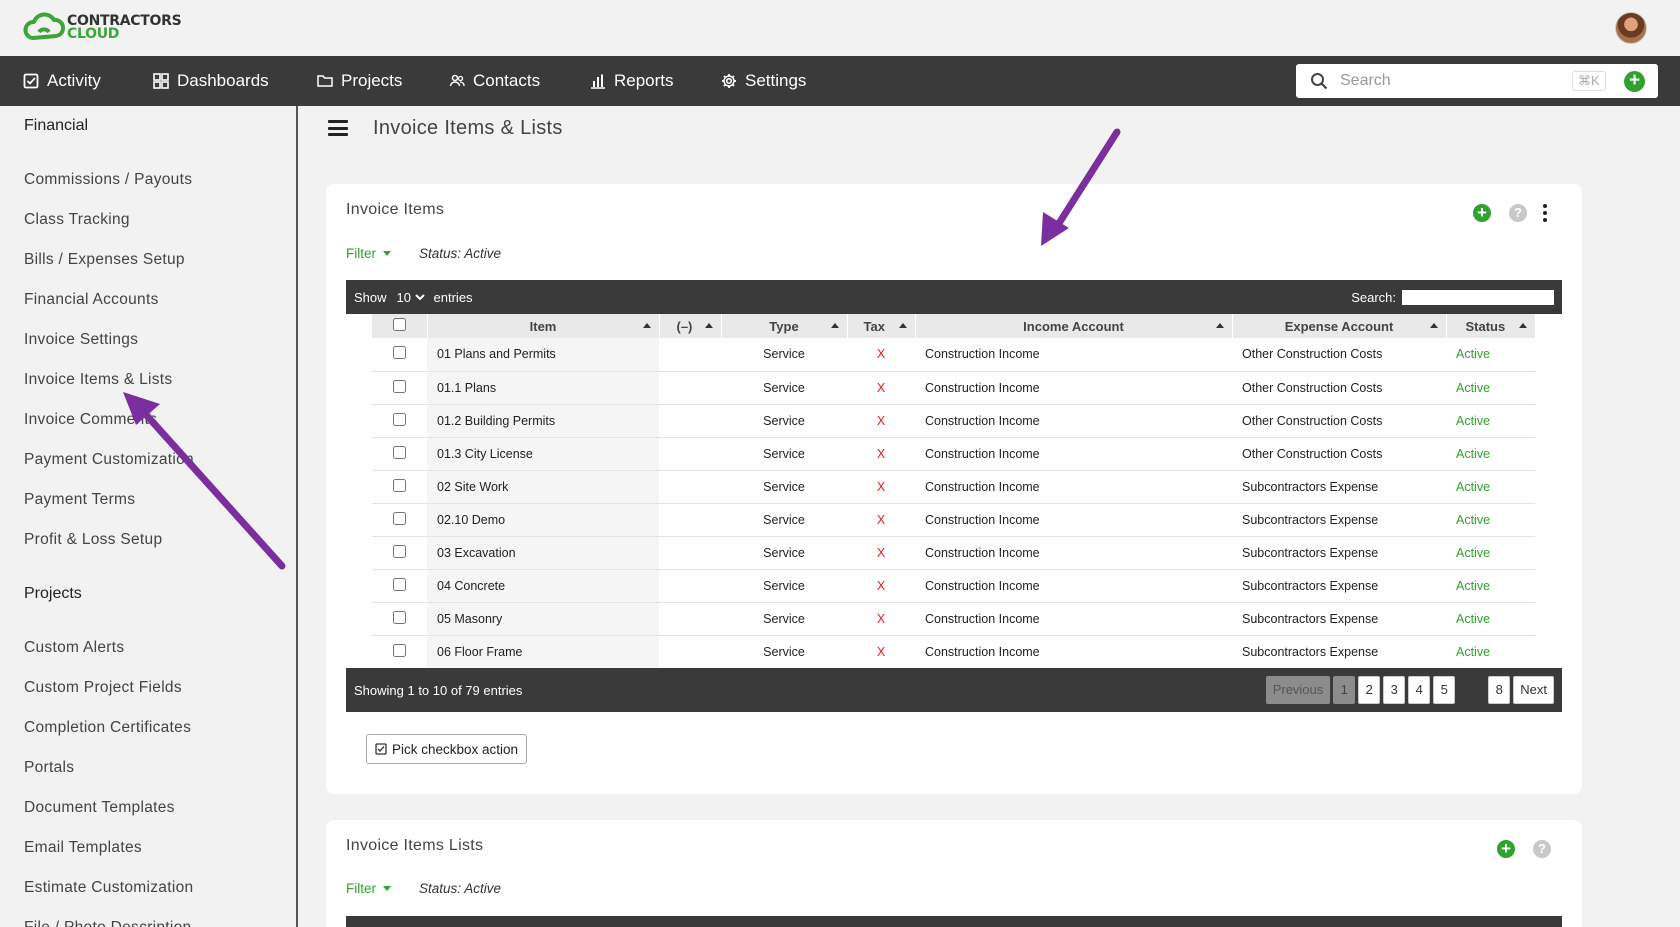 The image size is (1680, 927). What do you see at coordinates (460, 888) in the screenshot?
I see `filter-status-lists: Status: Active` at bounding box center [460, 888].